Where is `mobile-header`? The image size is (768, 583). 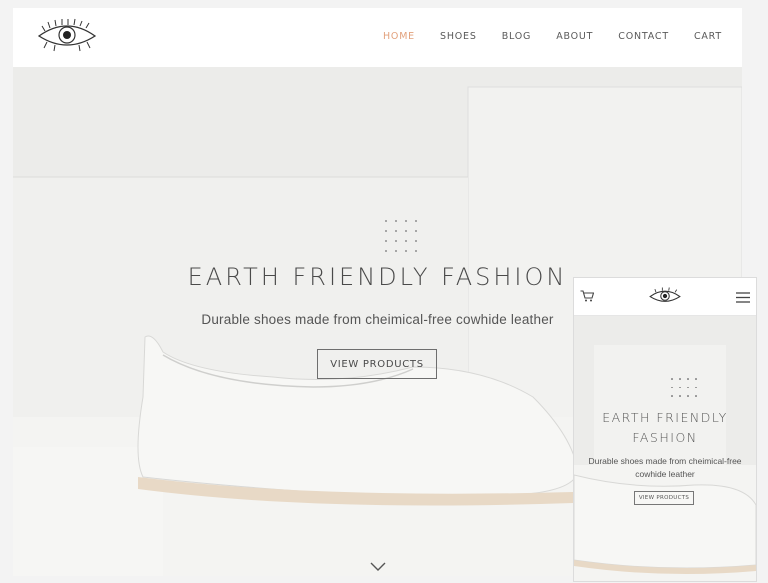 mobile-header is located at coordinates (665, 297).